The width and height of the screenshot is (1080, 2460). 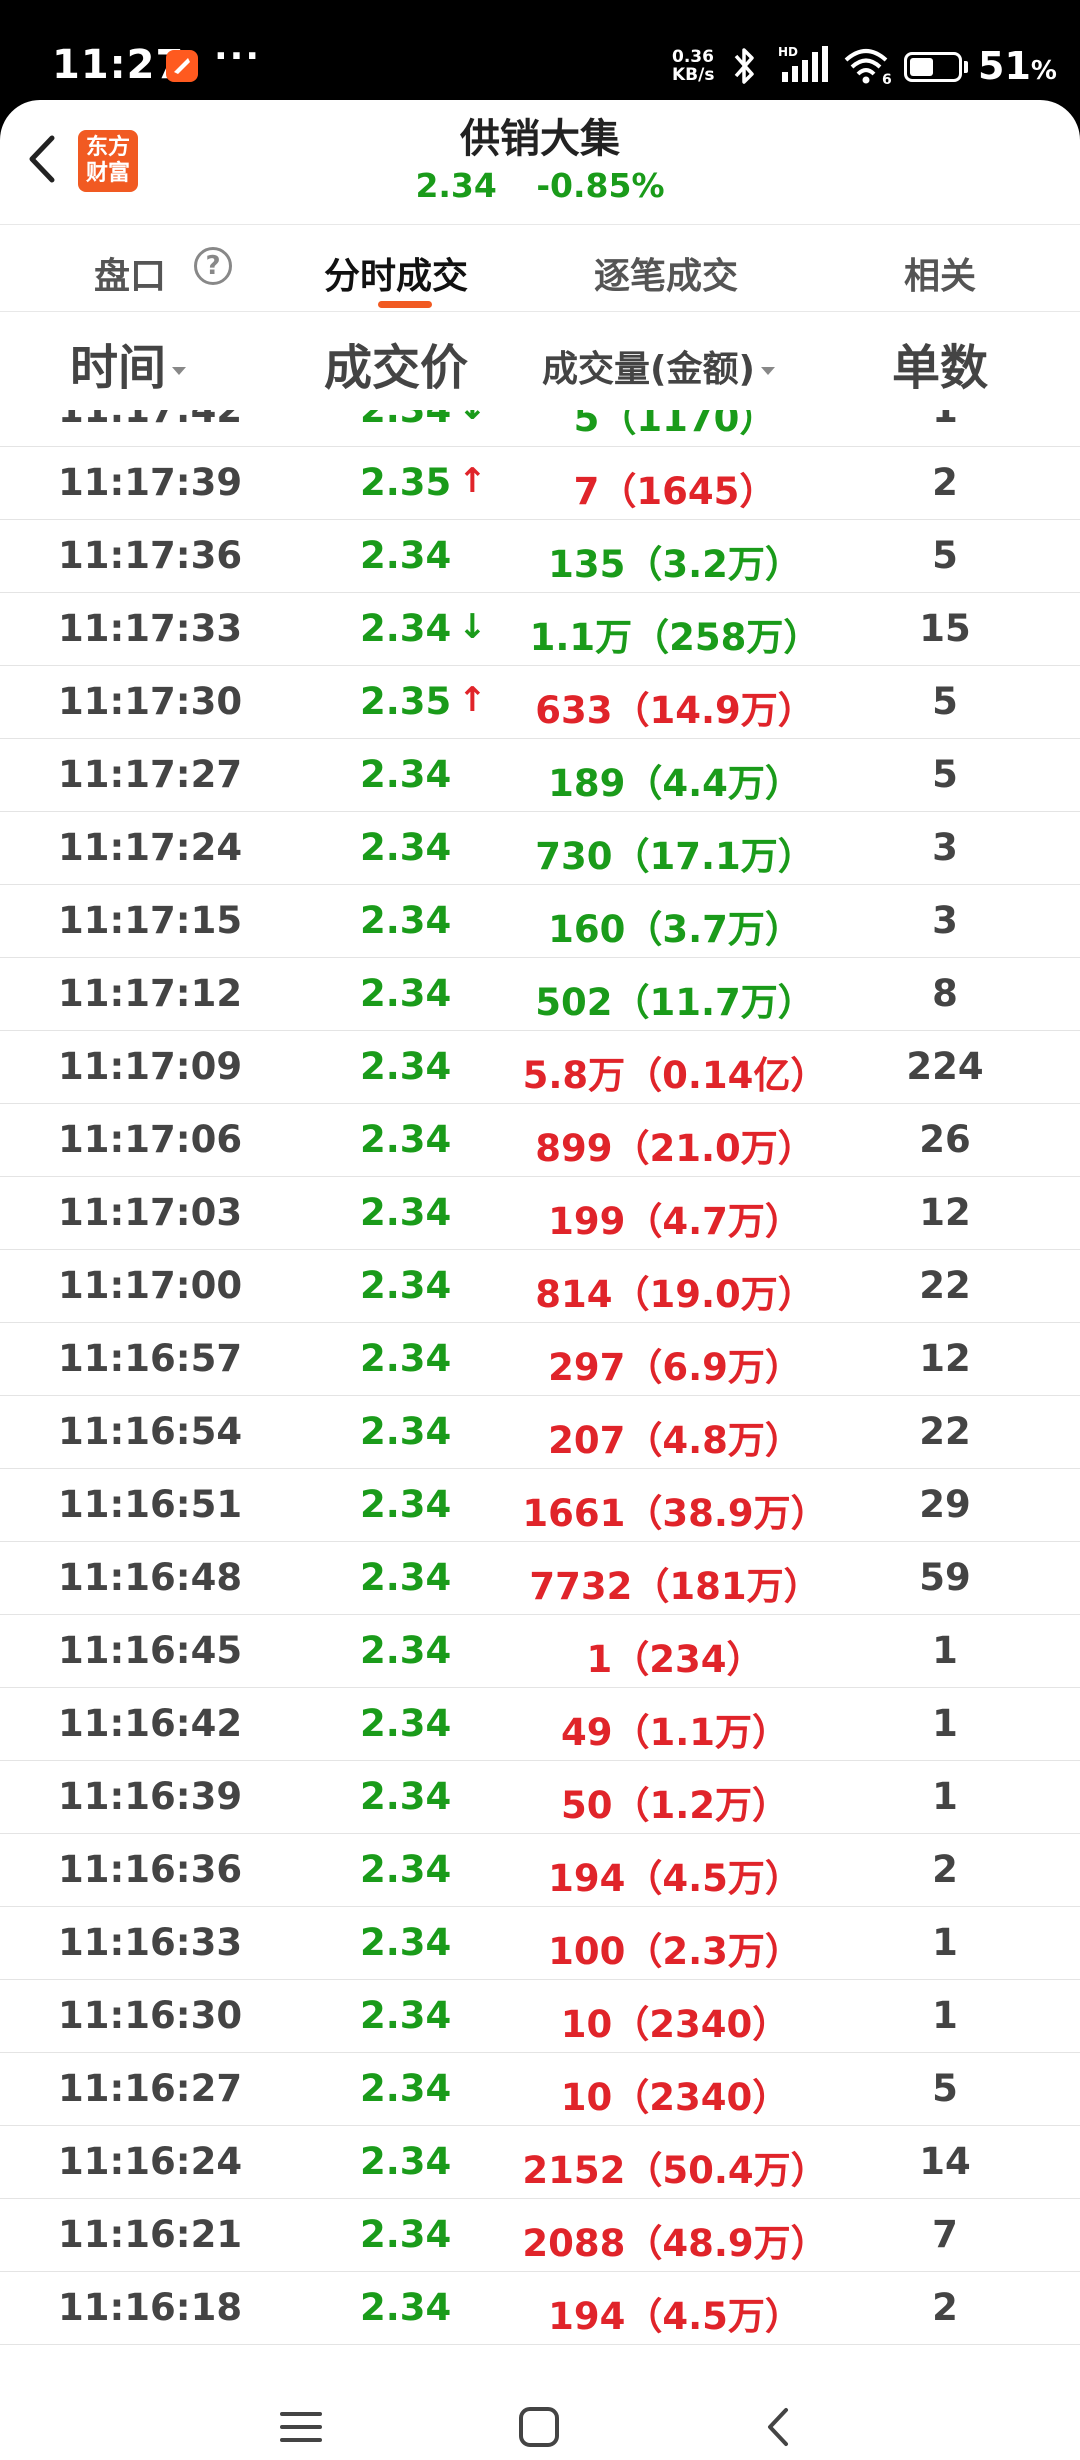 I want to click on trade-time: 11:16:18, so click(x=150, y=2307).